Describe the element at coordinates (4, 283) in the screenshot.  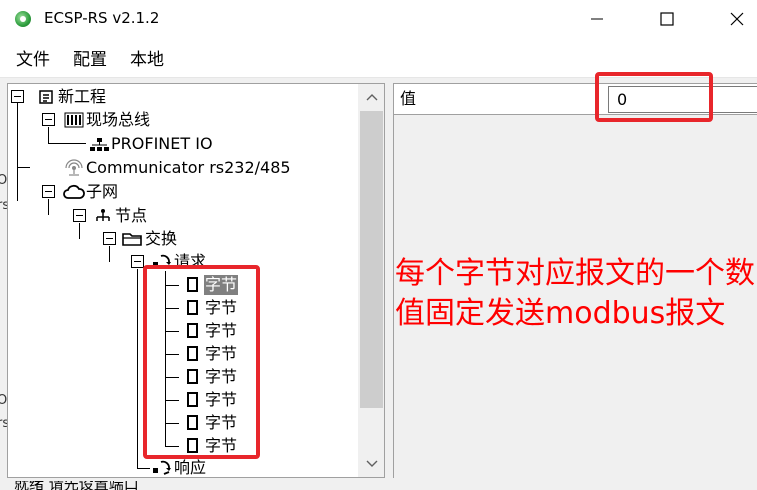
I see `background-window-edge: O rs O rs` at that location.